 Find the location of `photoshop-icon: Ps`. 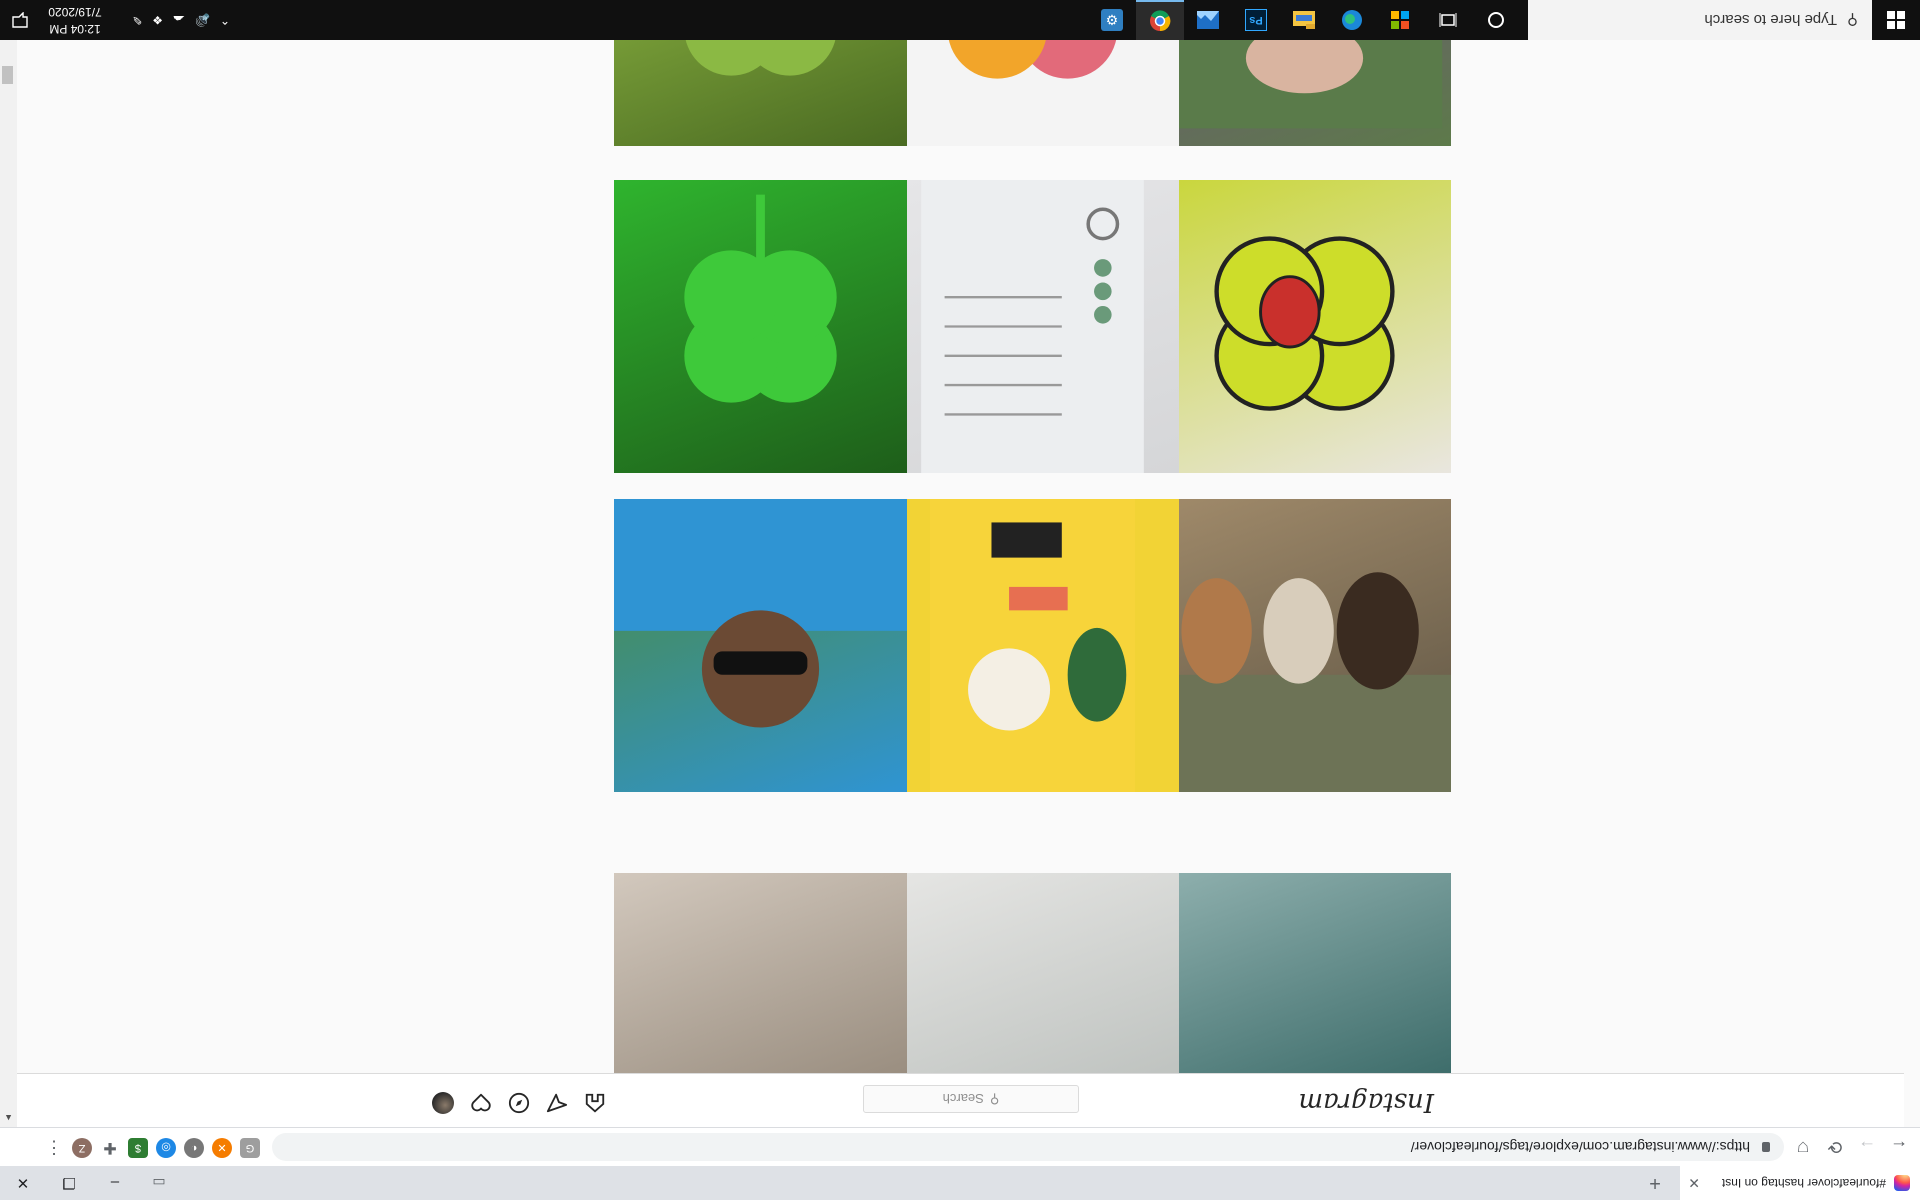

photoshop-icon: Ps is located at coordinates (1256, 20).